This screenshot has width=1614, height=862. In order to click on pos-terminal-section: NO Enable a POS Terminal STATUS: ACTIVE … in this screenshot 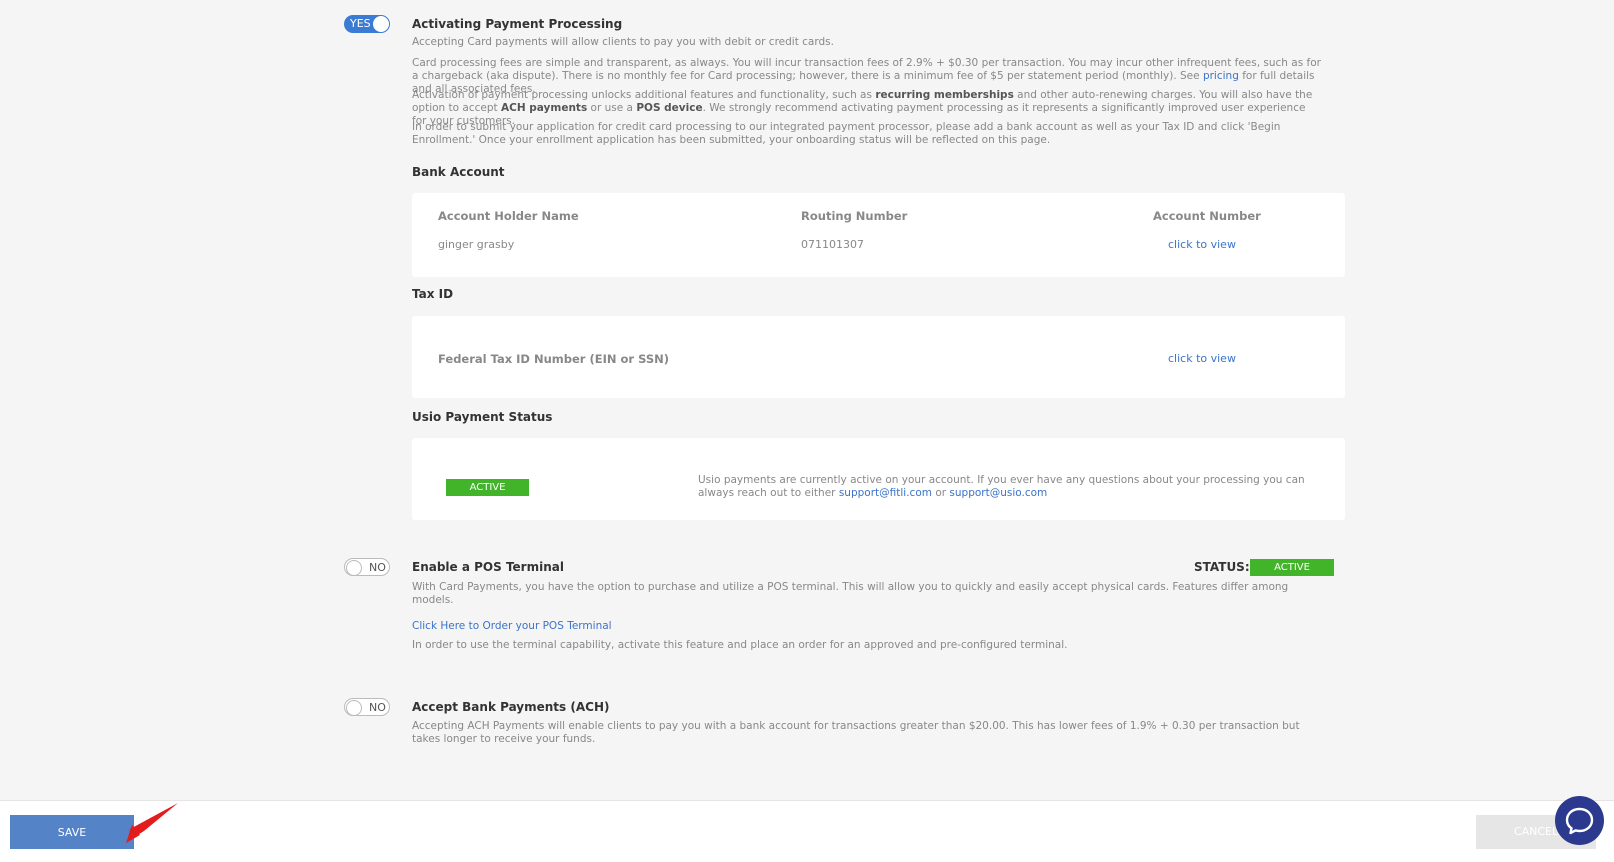, I will do `click(844, 608)`.